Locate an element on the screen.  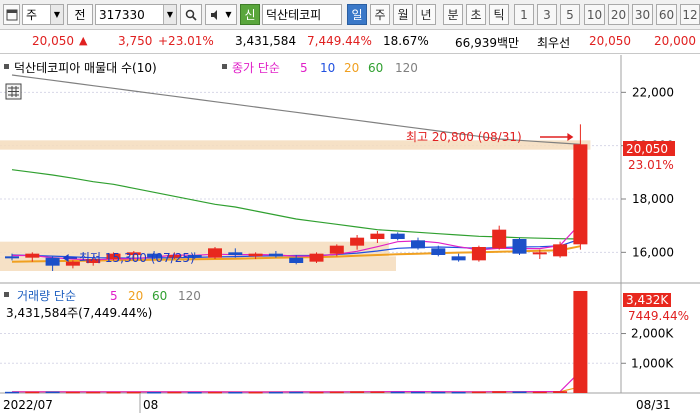
volume-ratio: 7,449.44% is located at coordinates (339, 41).